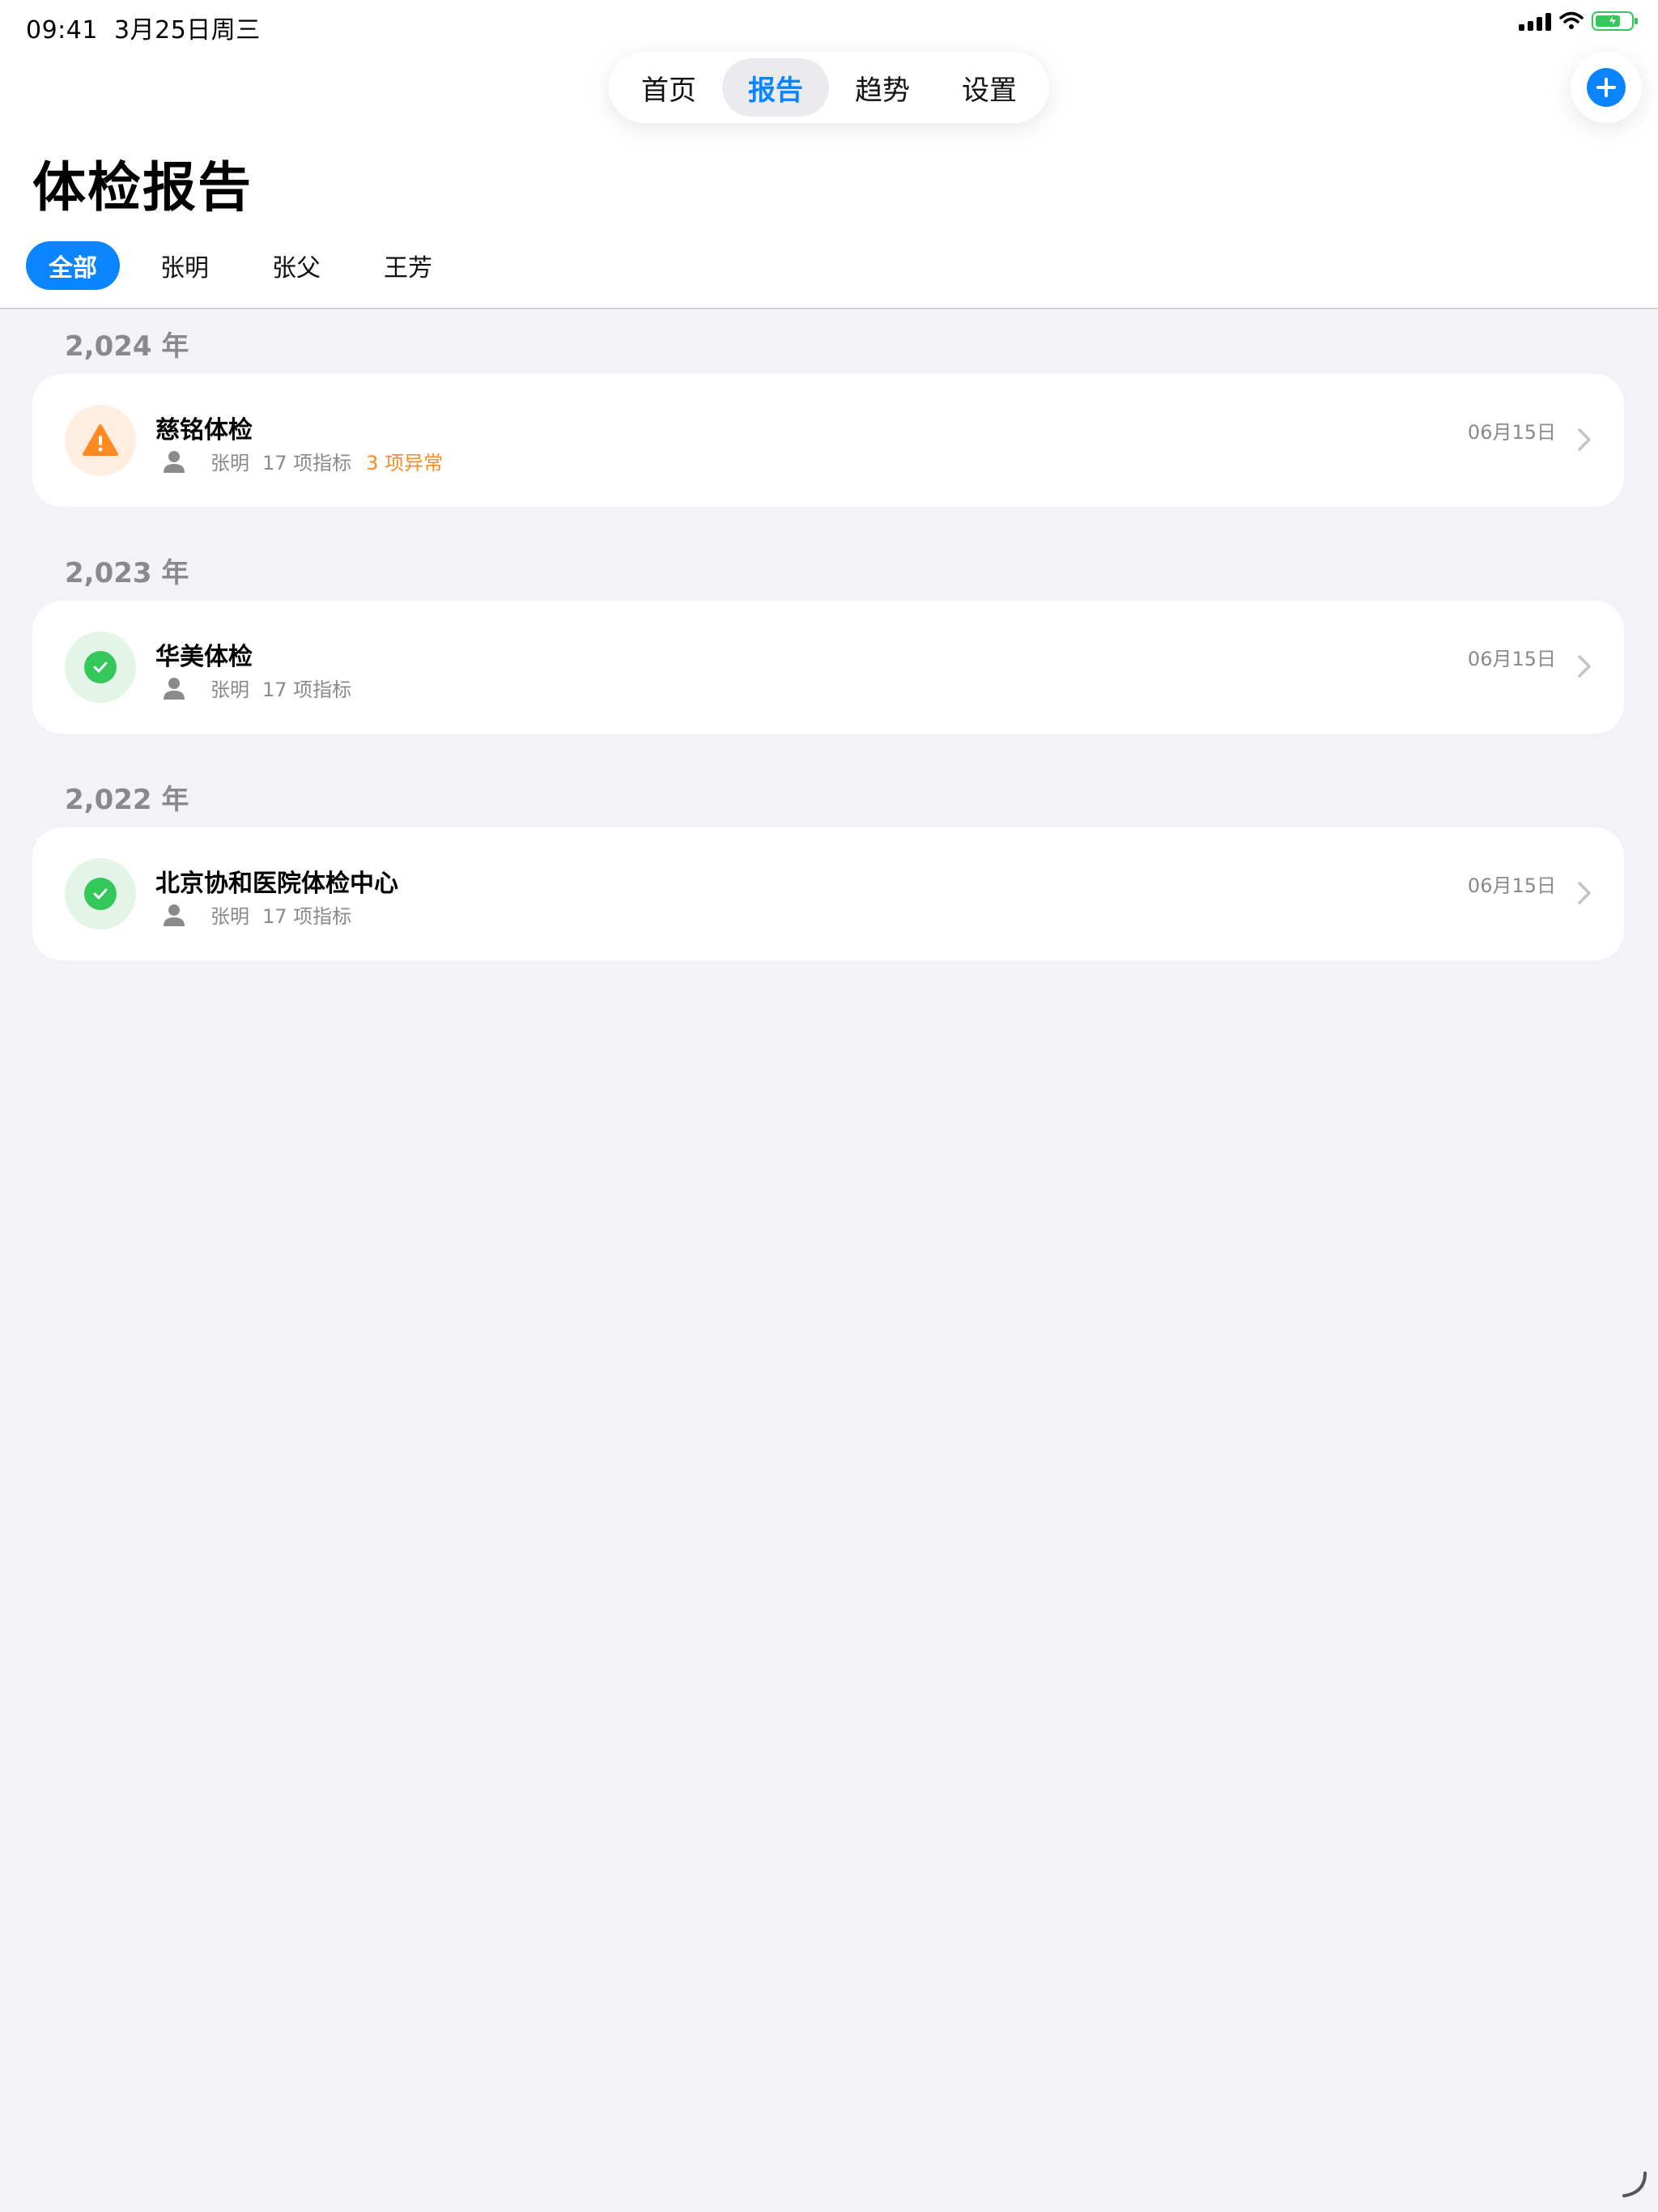  I want to click on filter-chip-zhangfu: 张父, so click(296, 265).